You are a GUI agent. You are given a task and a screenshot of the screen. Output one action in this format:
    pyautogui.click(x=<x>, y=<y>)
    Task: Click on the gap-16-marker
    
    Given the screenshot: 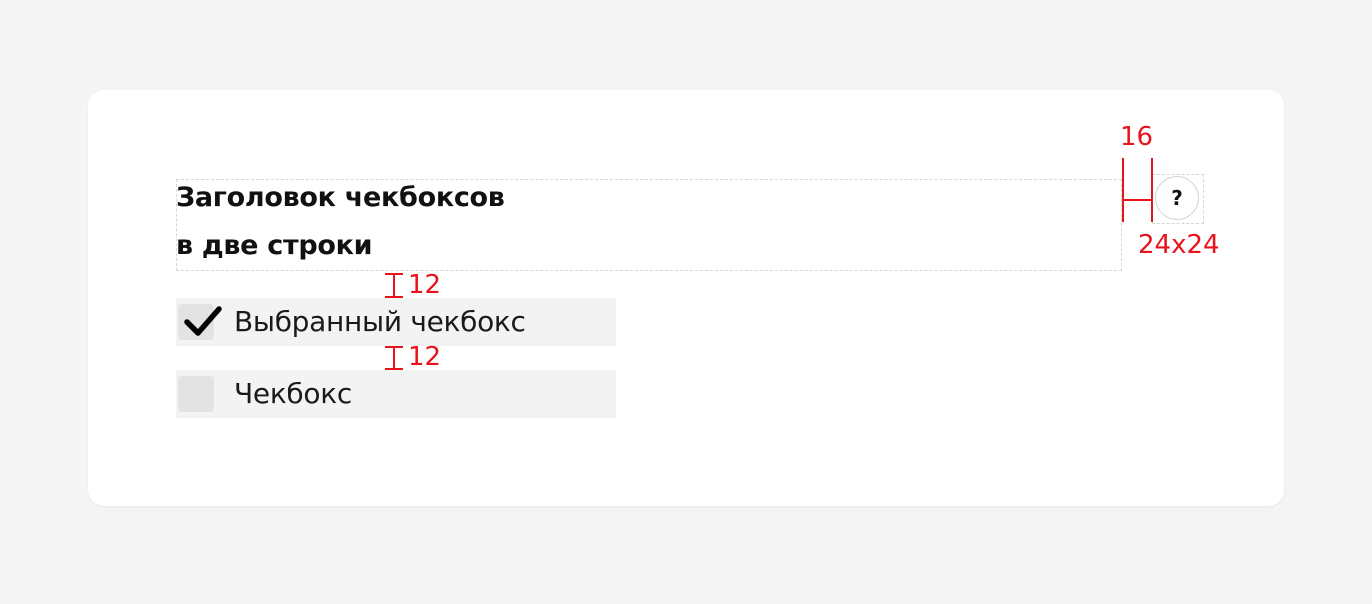 What is the action you would take?
    pyautogui.click(x=1137, y=190)
    